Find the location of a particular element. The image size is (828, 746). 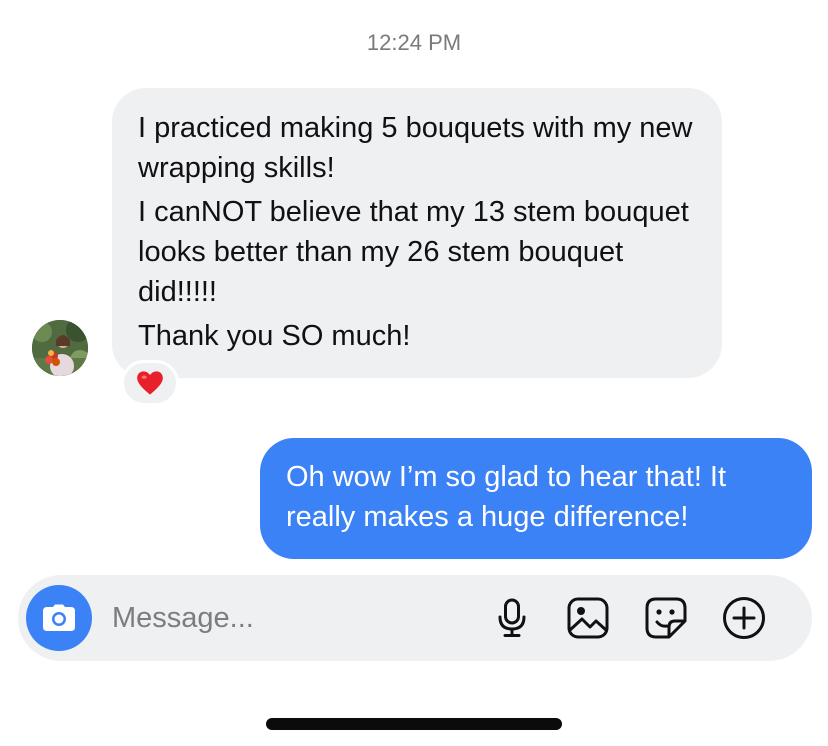

more-options-button is located at coordinates (744, 618).